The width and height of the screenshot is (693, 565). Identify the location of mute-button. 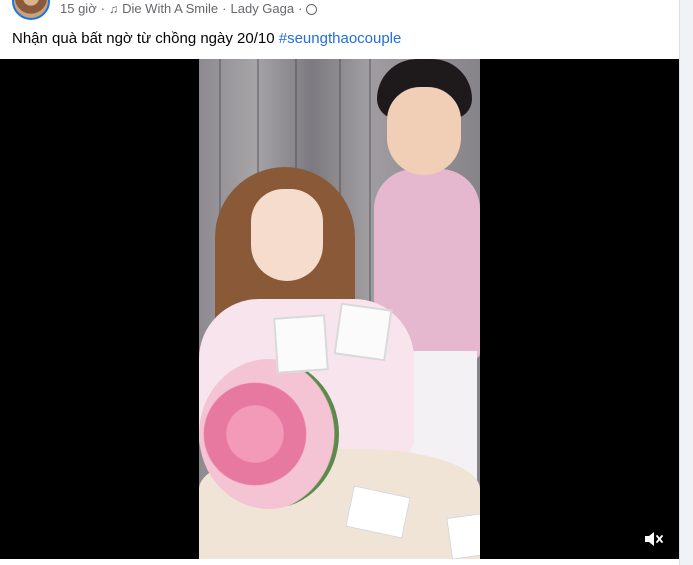
(654, 539).